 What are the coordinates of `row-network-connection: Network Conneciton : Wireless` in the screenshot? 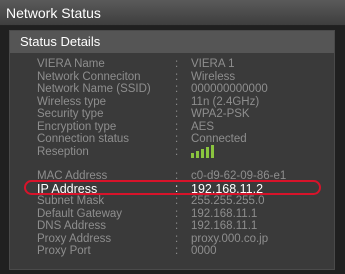 It's located at (172, 77).